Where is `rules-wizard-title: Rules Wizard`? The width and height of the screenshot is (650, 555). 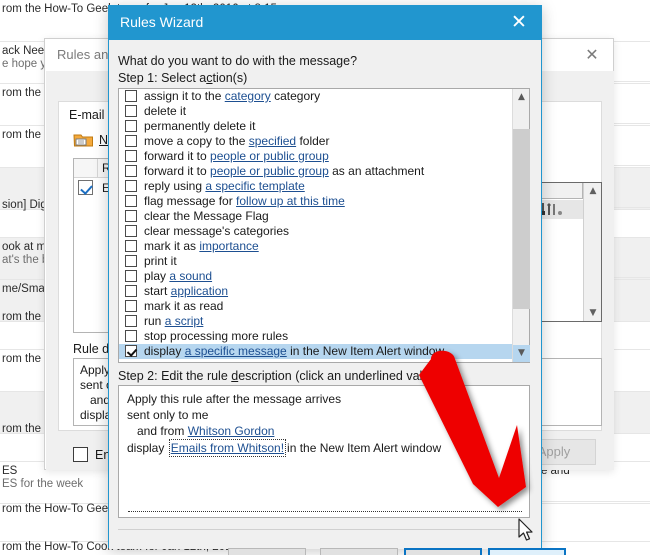 rules-wizard-title: Rules Wizard is located at coordinates (162, 22).